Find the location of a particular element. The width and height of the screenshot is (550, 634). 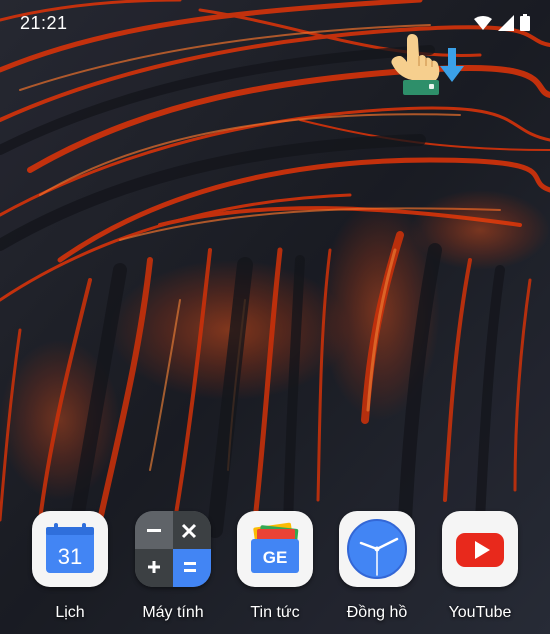

calculator-icon is located at coordinates (173, 549).